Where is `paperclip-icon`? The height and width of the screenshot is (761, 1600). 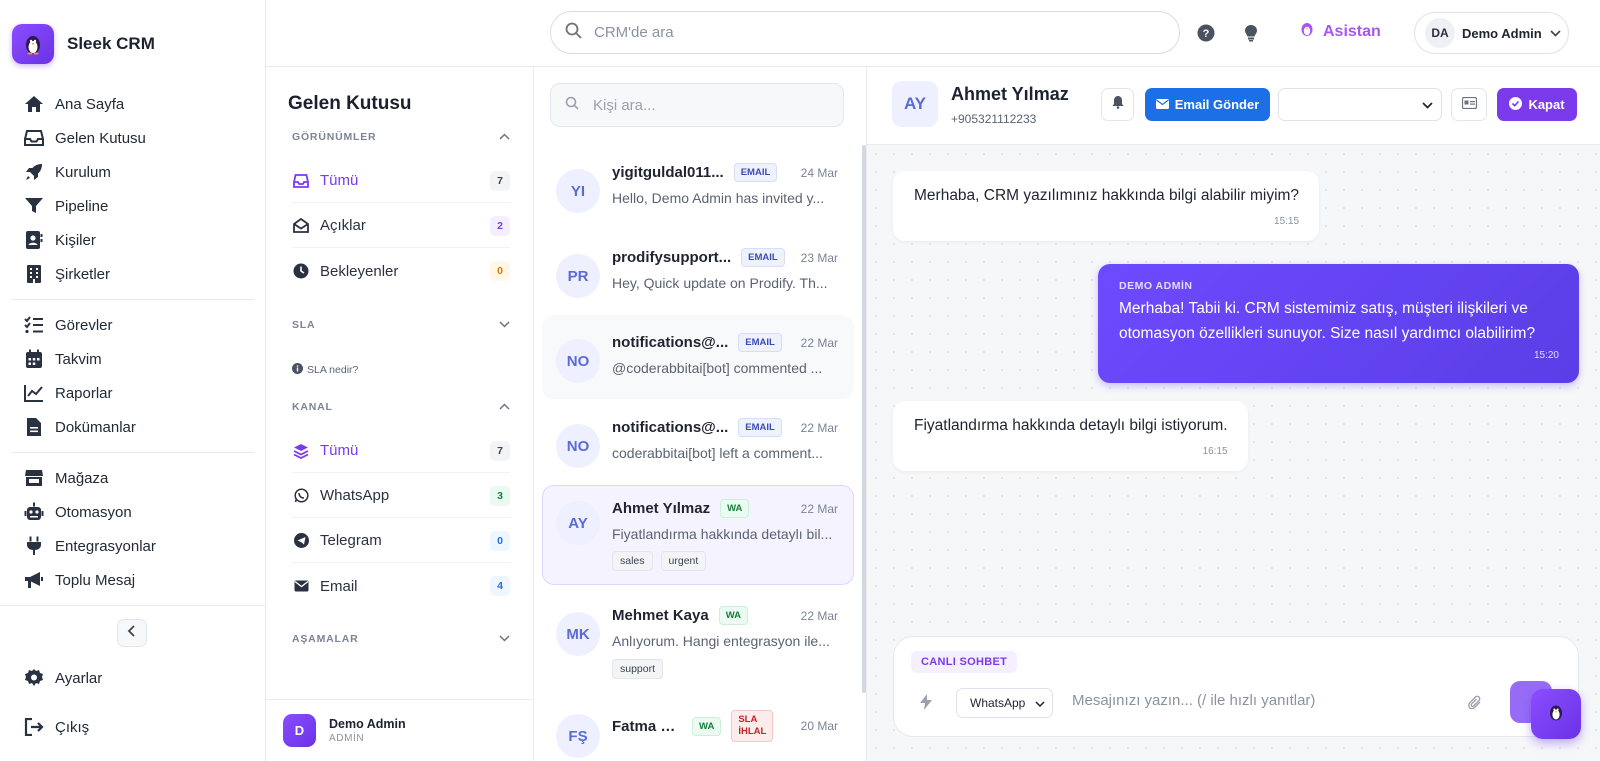
paperclip-icon is located at coordinates (1475, 705).